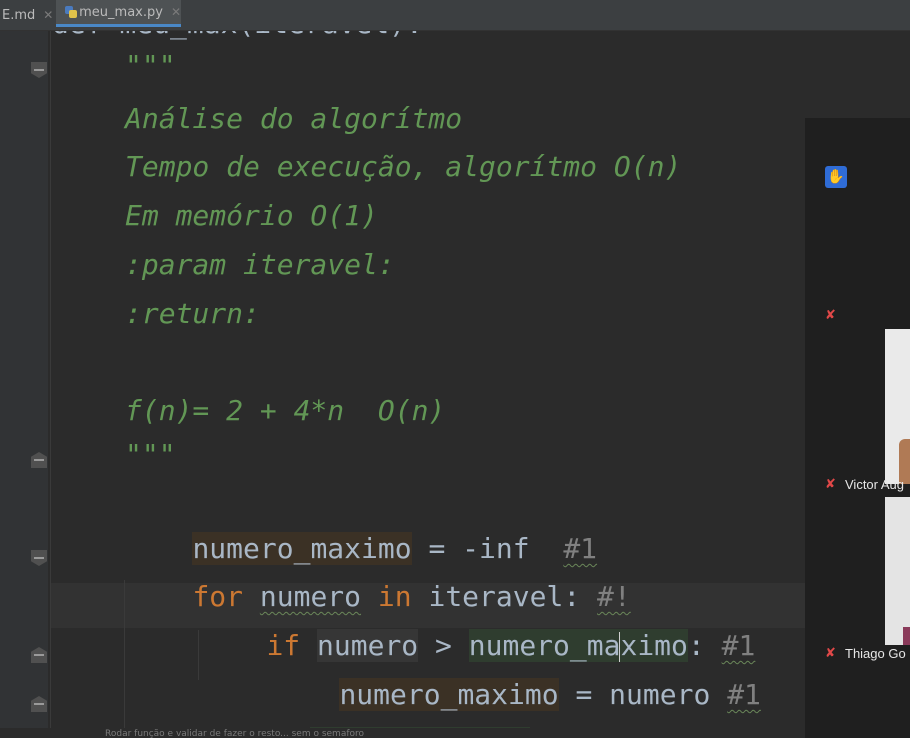 The width and height of the screenshot is (910, 738). What do you see at coordinates (875, 653) in the screenshot?
I see `participant-name: Thiago Go` at bounding box center [875, 653].